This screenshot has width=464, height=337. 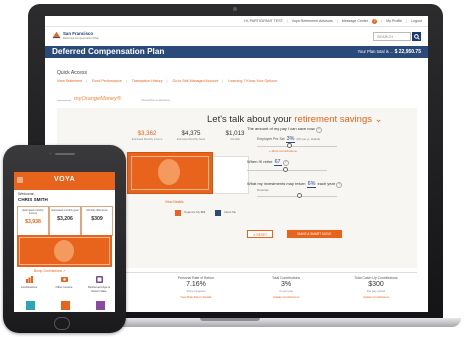 I want to click on summary-sub: Since Inception, so click(x=196, y=291).